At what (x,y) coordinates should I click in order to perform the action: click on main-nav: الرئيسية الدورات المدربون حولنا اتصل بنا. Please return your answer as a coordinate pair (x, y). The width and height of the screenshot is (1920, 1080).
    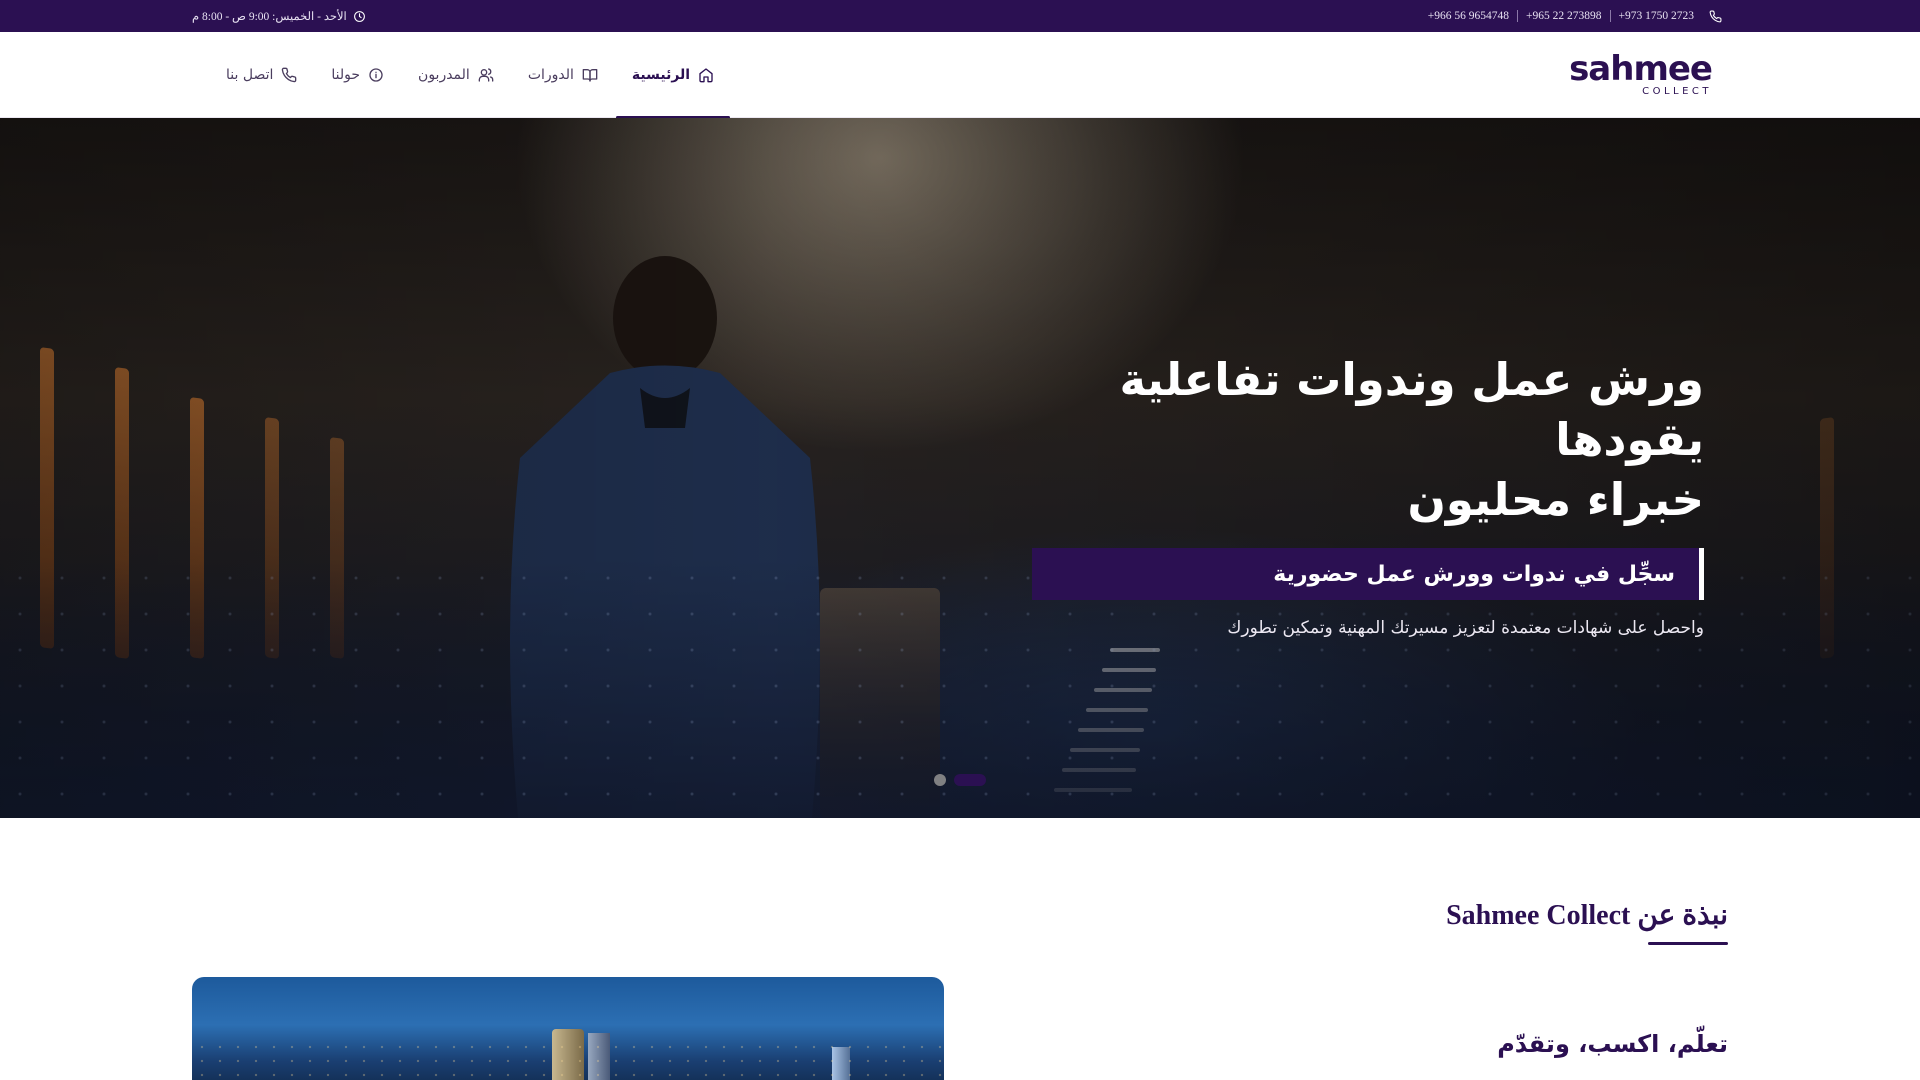
    Looking at the image, I should click on (469, 75).